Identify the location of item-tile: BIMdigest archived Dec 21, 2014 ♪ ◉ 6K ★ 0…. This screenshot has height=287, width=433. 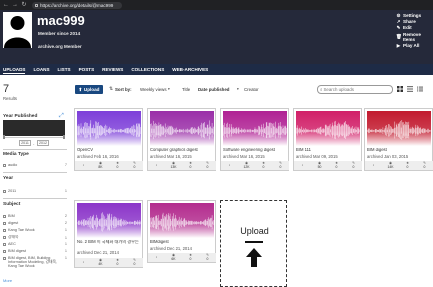
(181, 231).